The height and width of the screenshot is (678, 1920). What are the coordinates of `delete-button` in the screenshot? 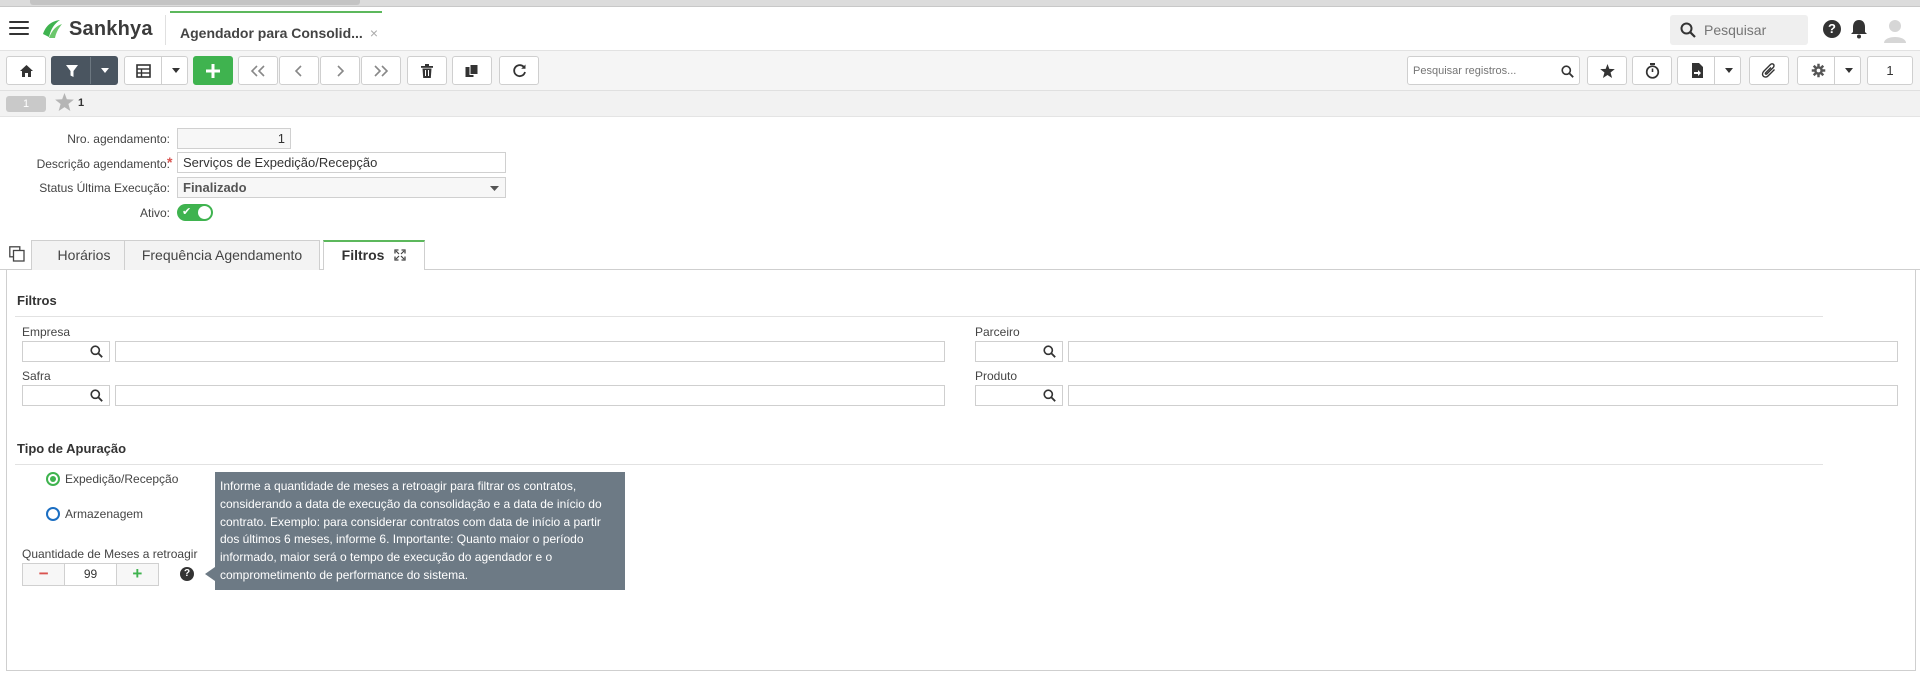 It's located at (427, 70).